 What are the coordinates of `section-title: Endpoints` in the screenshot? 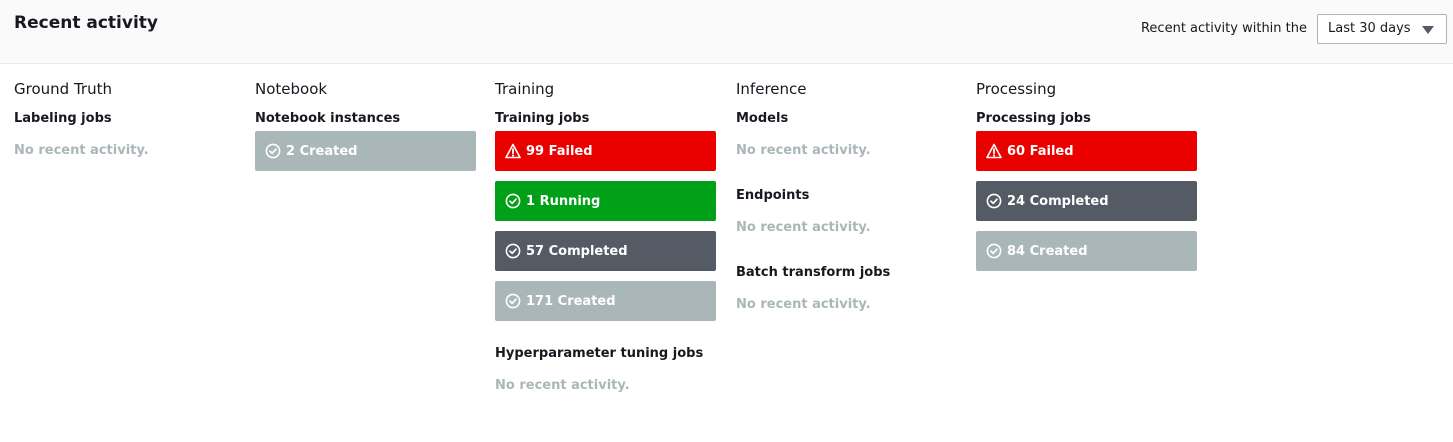 It's located at (773, 195).